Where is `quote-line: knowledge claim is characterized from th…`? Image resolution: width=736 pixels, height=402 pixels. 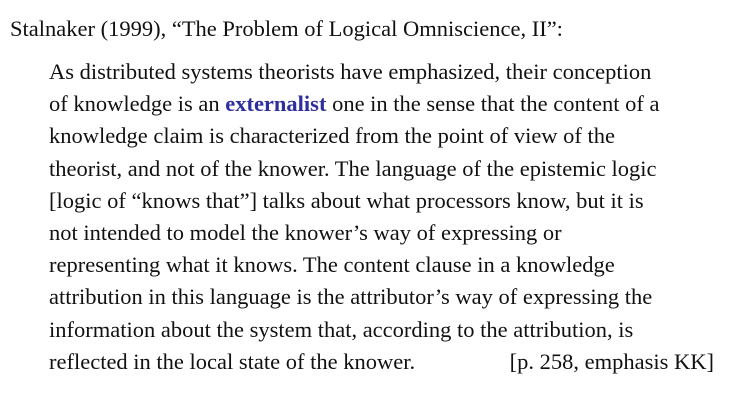
quote-line: knowledge claim is characterized from th… is located at coordinates (332, 136).